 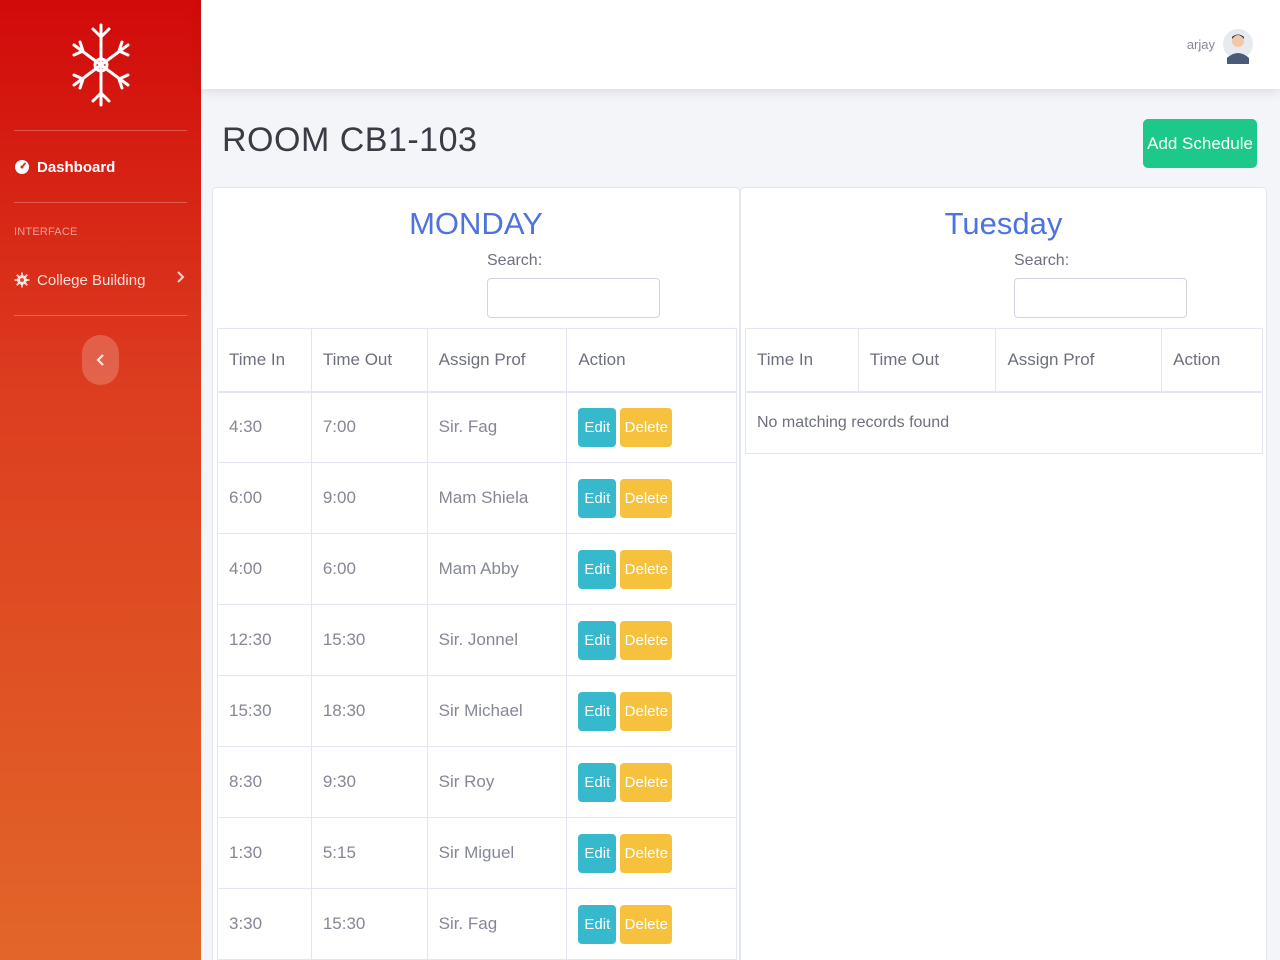 What do you see at coordinates (740, 44) in the screenshot?
I see `topbar: arjay` at bounding box center [740, 44].